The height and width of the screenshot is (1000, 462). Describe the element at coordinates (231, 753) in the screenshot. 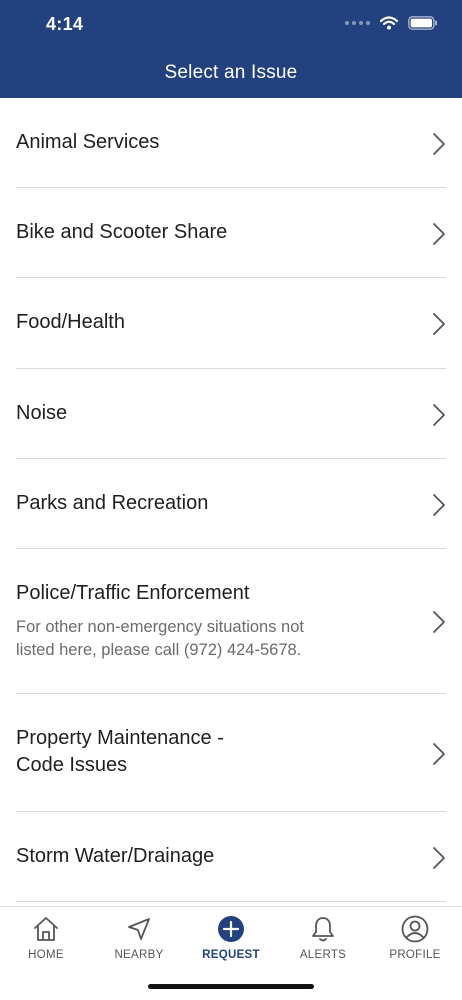

I see `issue-item-property-maintenance: Property Maintenance - Code Issues` at that location.